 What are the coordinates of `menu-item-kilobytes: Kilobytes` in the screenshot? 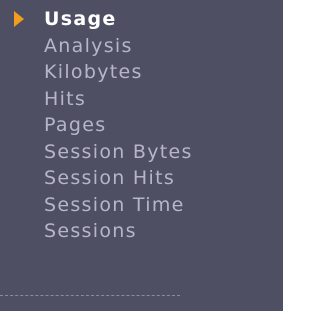 It's located at (141, 72).